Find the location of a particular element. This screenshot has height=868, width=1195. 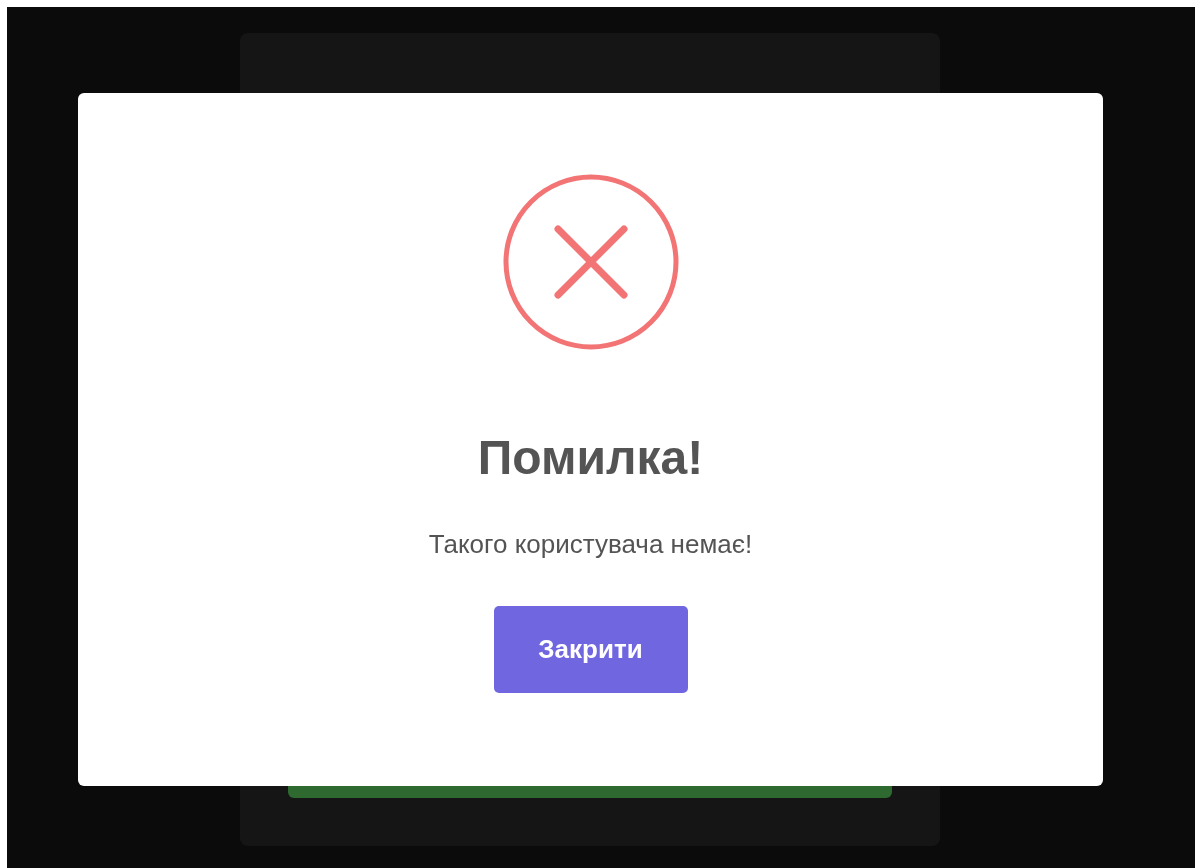

error-icon is located at coordinates (590, 262).